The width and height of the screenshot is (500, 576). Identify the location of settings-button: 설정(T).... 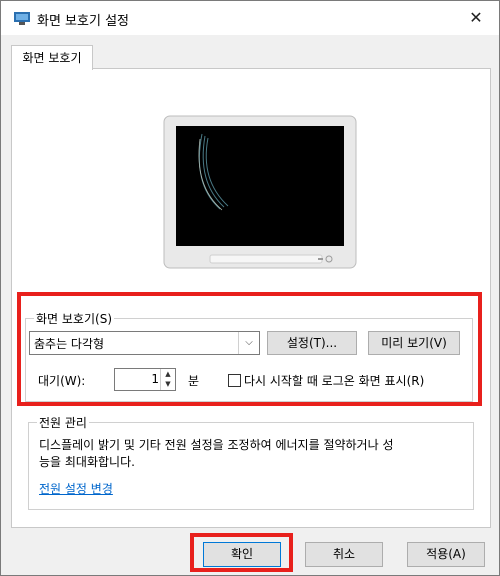
(312, 343).